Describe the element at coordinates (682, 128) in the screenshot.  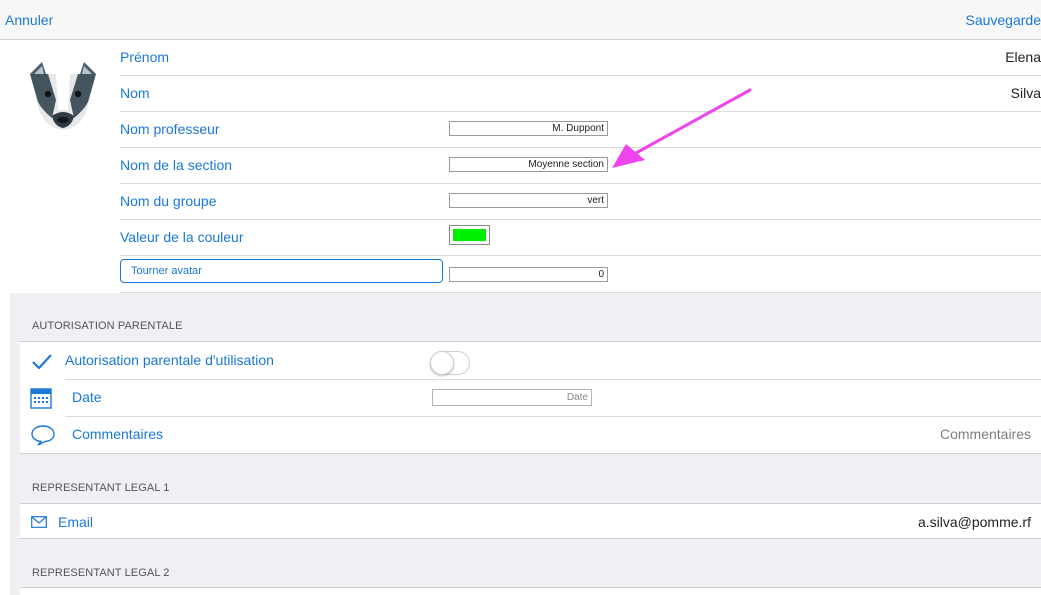
I see `annotation-arrow` at that location.